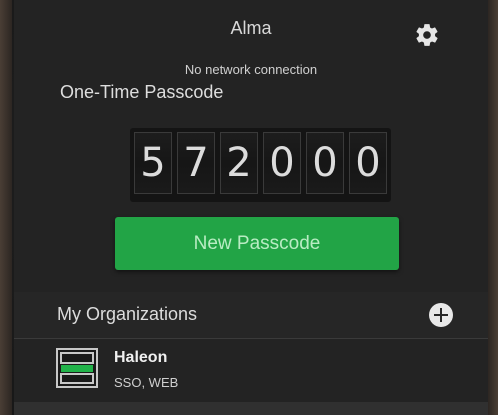 The width and height of the screenshot is (498, 415). What do you see at coordinates (251, 370) in the screenshot?
I see `organization-list-item: Haleon SSO, WEB` at bounding box center [251, 370].